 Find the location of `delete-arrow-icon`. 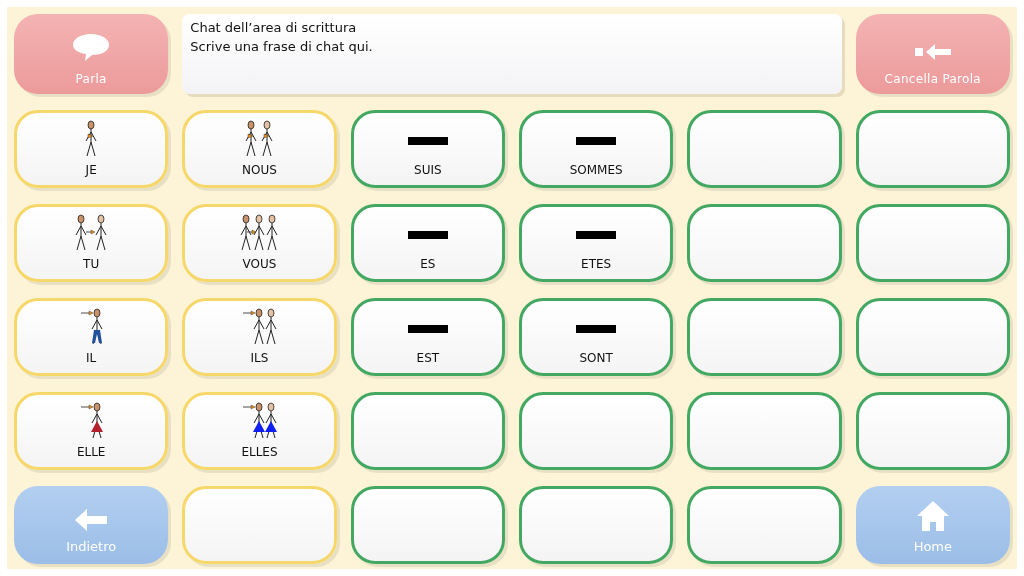

delete-arrow-icon is located at coordinates (932, 52).